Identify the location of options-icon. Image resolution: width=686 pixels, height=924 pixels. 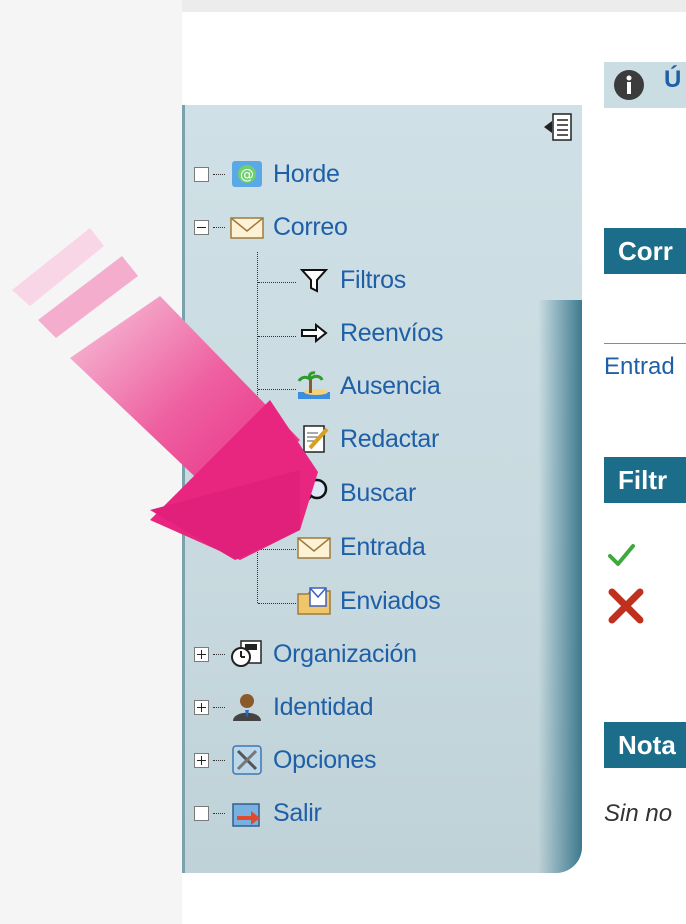
(247, 760).